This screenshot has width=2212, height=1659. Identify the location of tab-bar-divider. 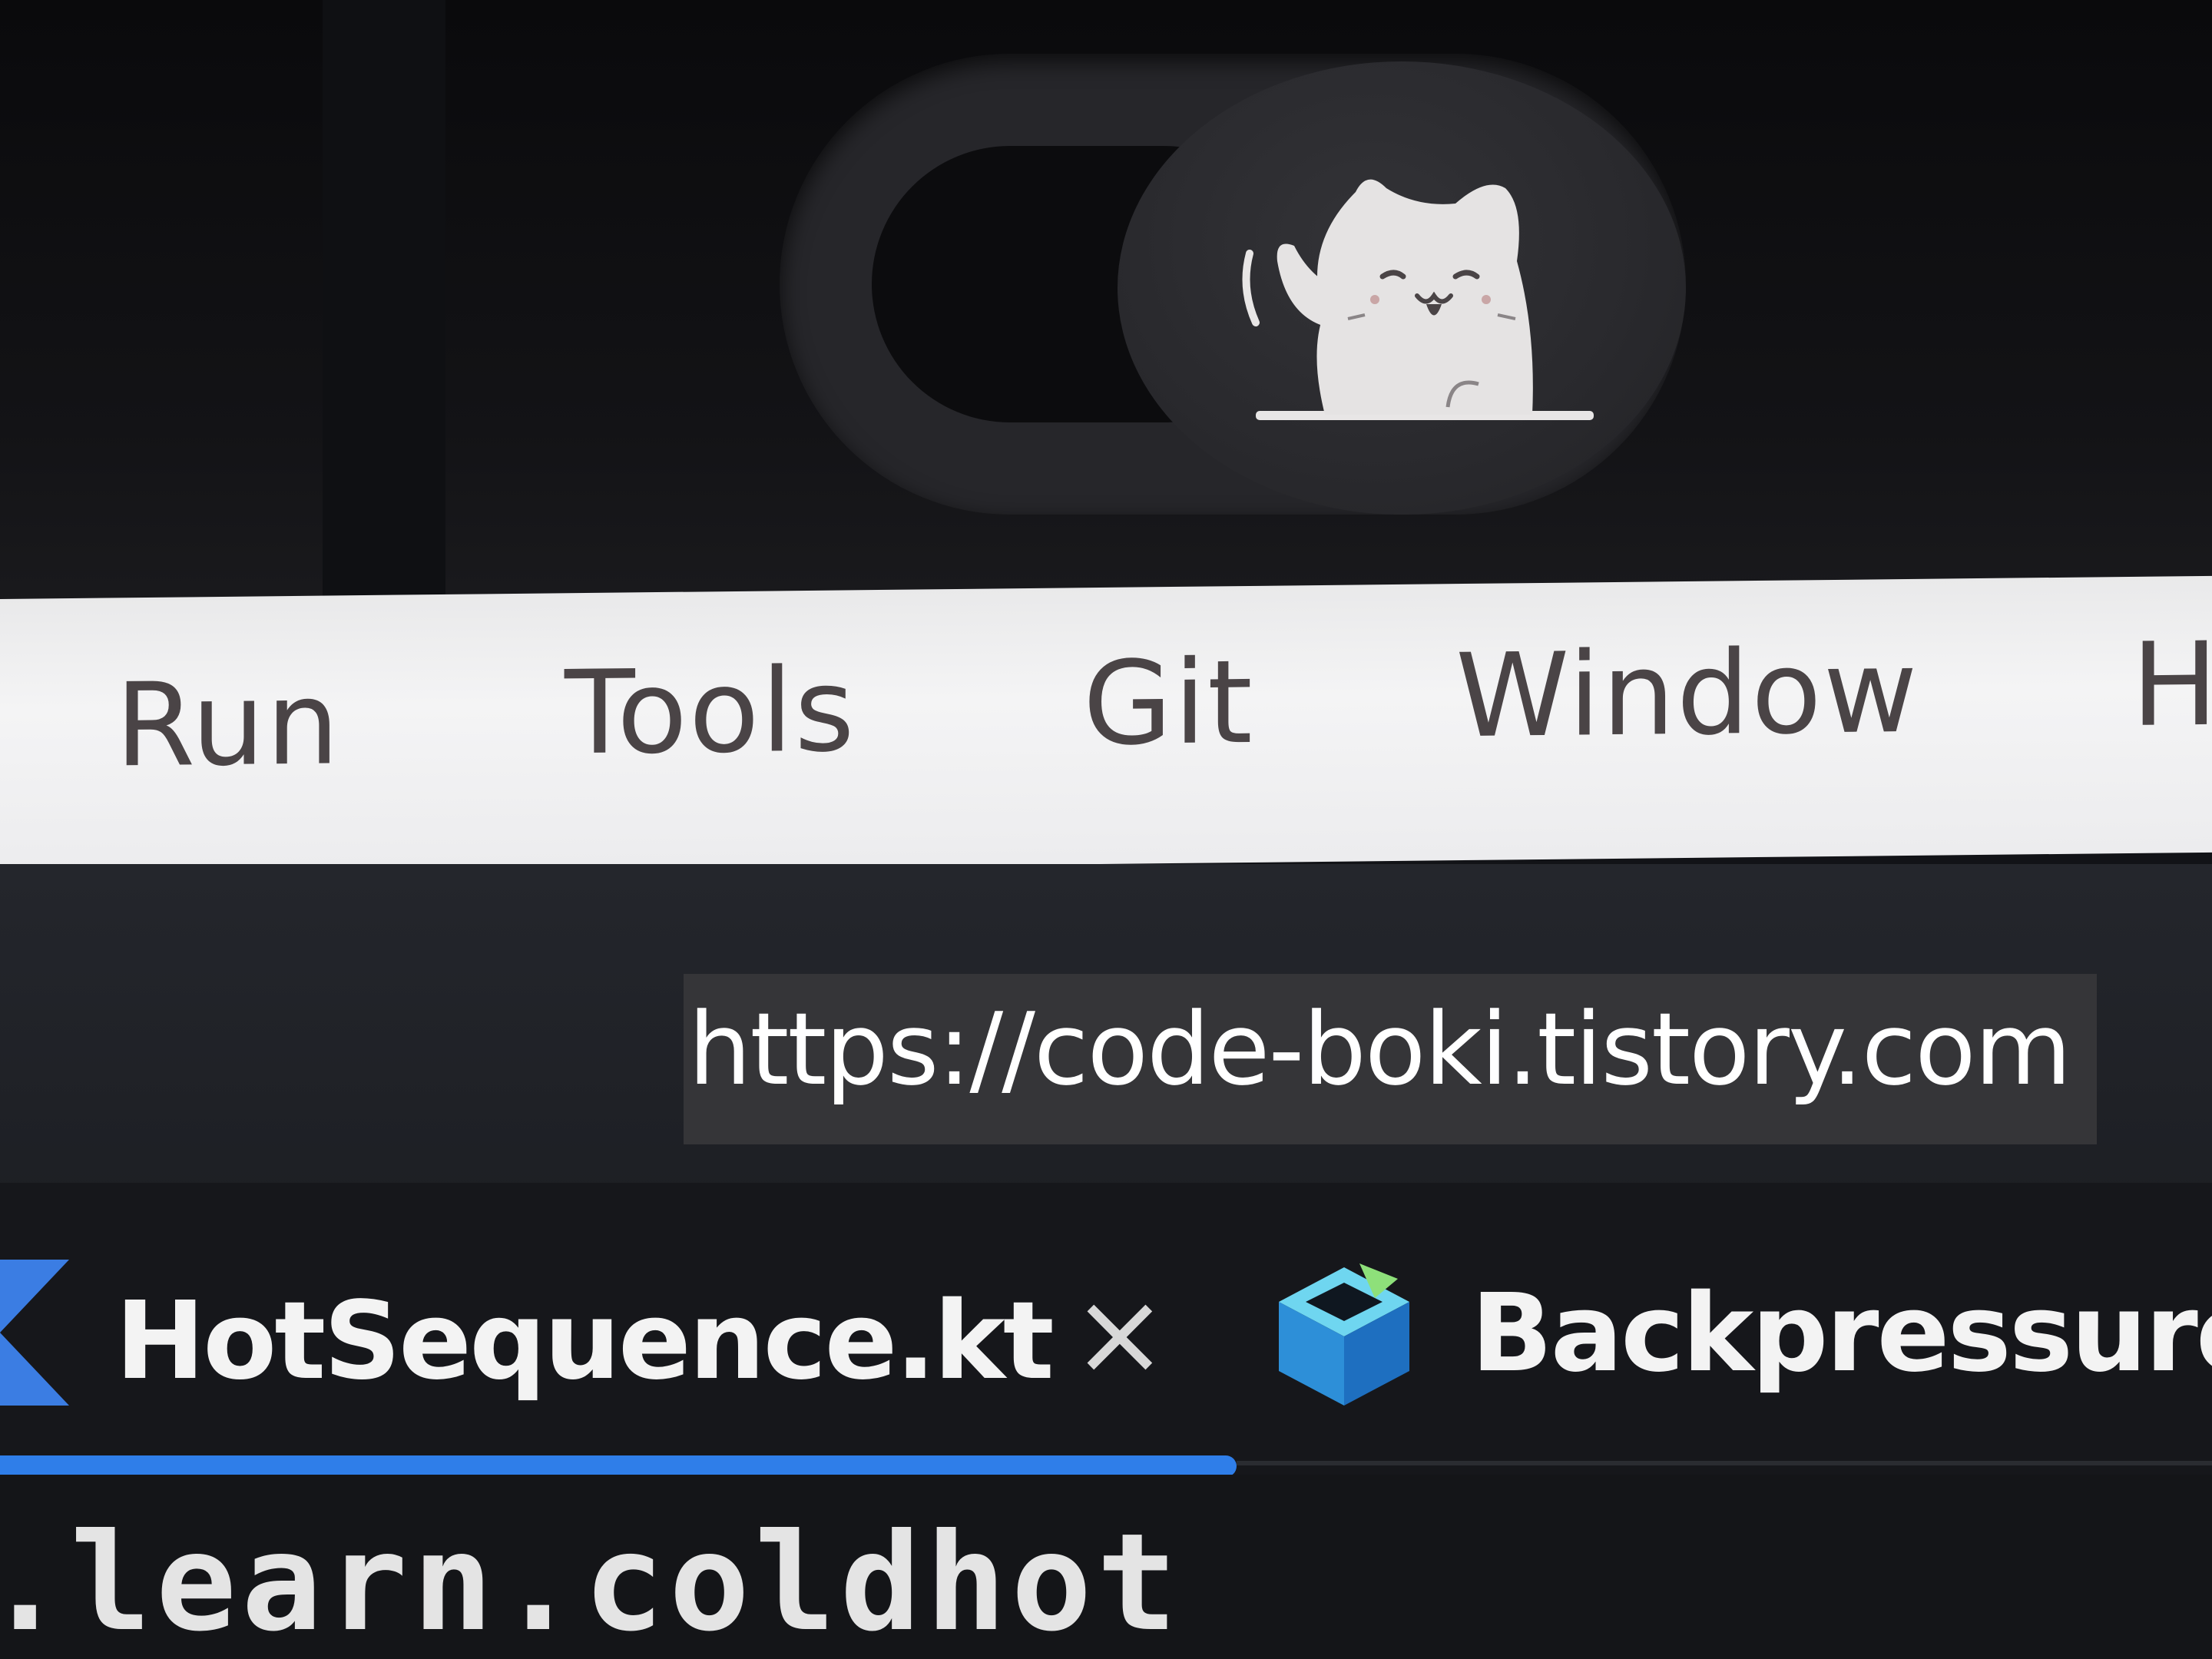
(1724, 1463).